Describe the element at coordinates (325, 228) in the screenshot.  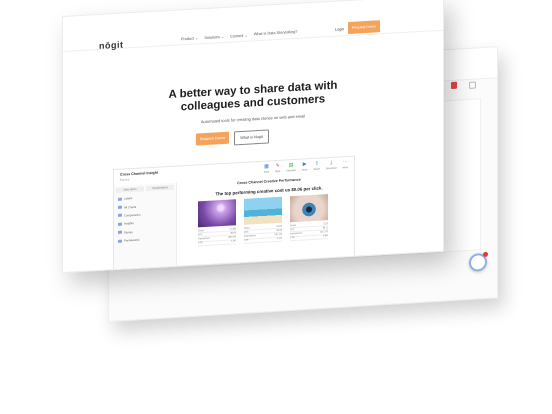
I see `metric-value: $0.11` at that location.